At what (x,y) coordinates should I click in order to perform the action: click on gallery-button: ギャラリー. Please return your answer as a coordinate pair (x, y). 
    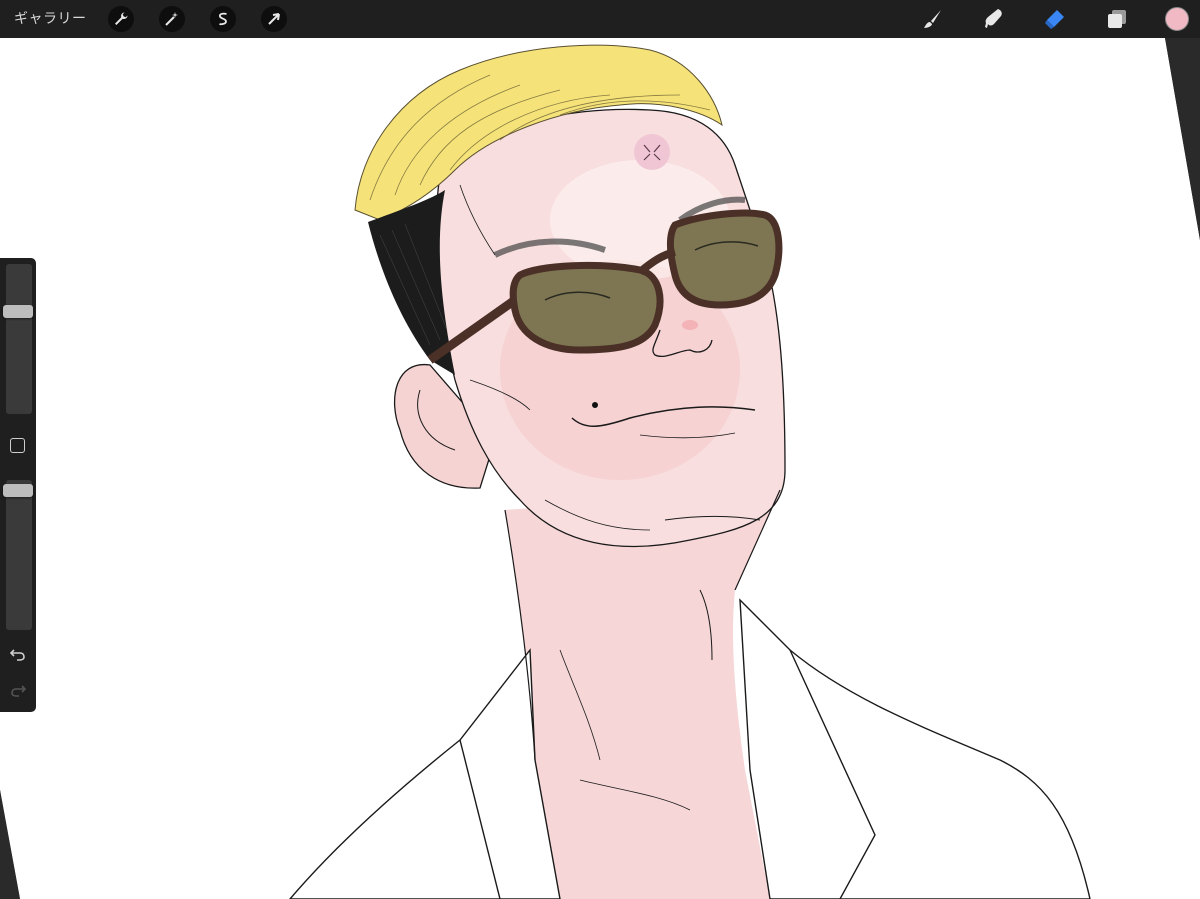
    Looking at the image, I should click on (50, 19).